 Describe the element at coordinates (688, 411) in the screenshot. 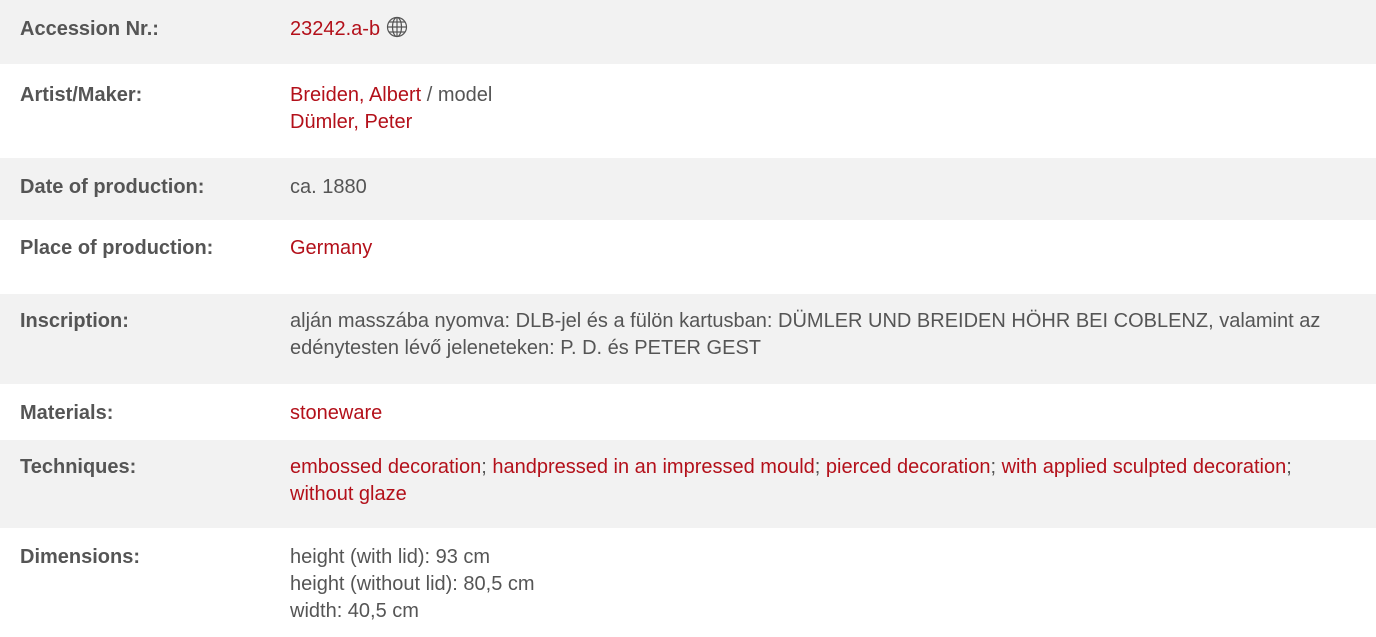

I see `row-materials: Materials: stoneware` at that location.